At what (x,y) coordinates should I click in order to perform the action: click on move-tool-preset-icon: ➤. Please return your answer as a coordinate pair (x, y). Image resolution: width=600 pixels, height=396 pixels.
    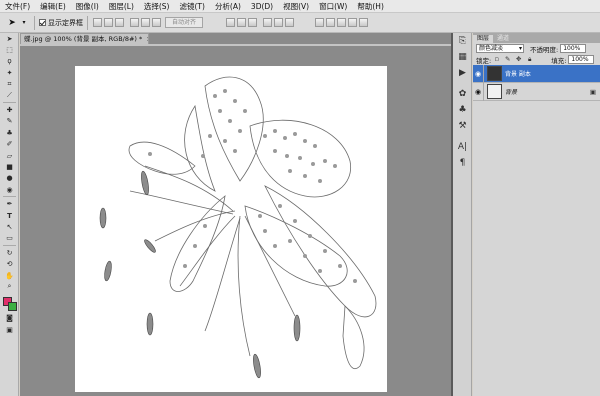
    Looking at the image, I should click on (12, 23).